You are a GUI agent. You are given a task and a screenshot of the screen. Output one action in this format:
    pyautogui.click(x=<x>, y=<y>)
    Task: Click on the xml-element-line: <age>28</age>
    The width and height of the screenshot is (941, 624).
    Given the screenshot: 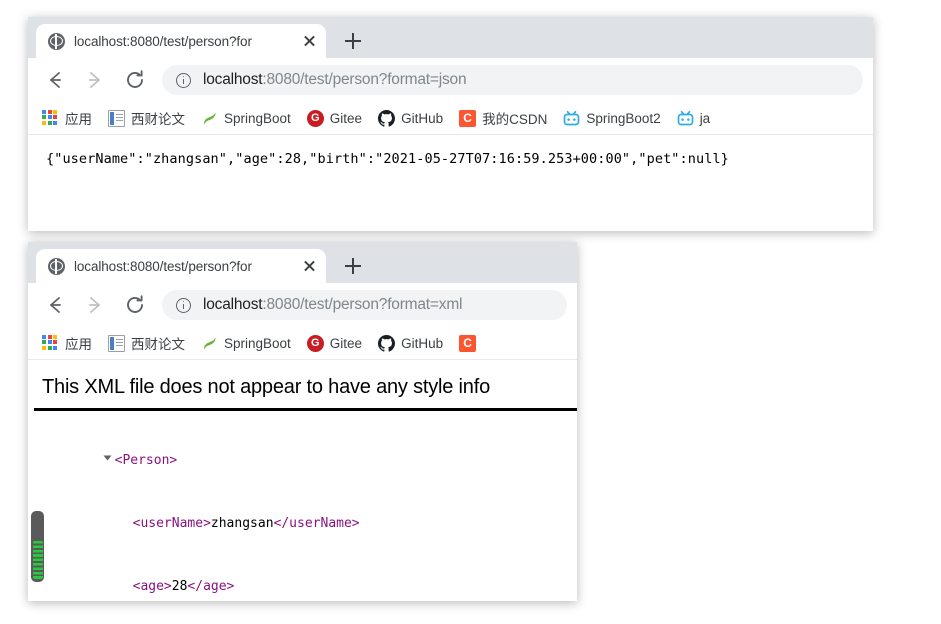 What is the action you would take?
    pyautogui.click(x=309, y=578)
    